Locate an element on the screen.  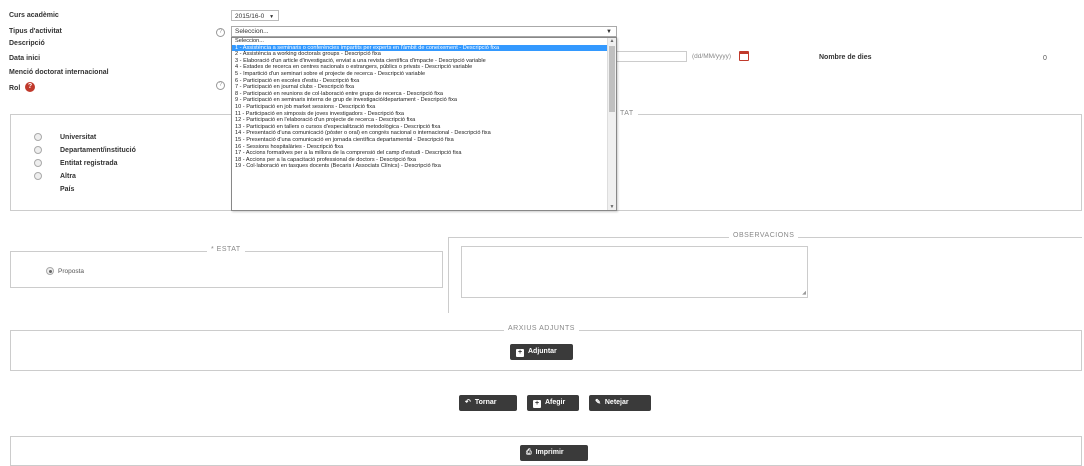
data-inici-input is located at coordinates (652, 56).